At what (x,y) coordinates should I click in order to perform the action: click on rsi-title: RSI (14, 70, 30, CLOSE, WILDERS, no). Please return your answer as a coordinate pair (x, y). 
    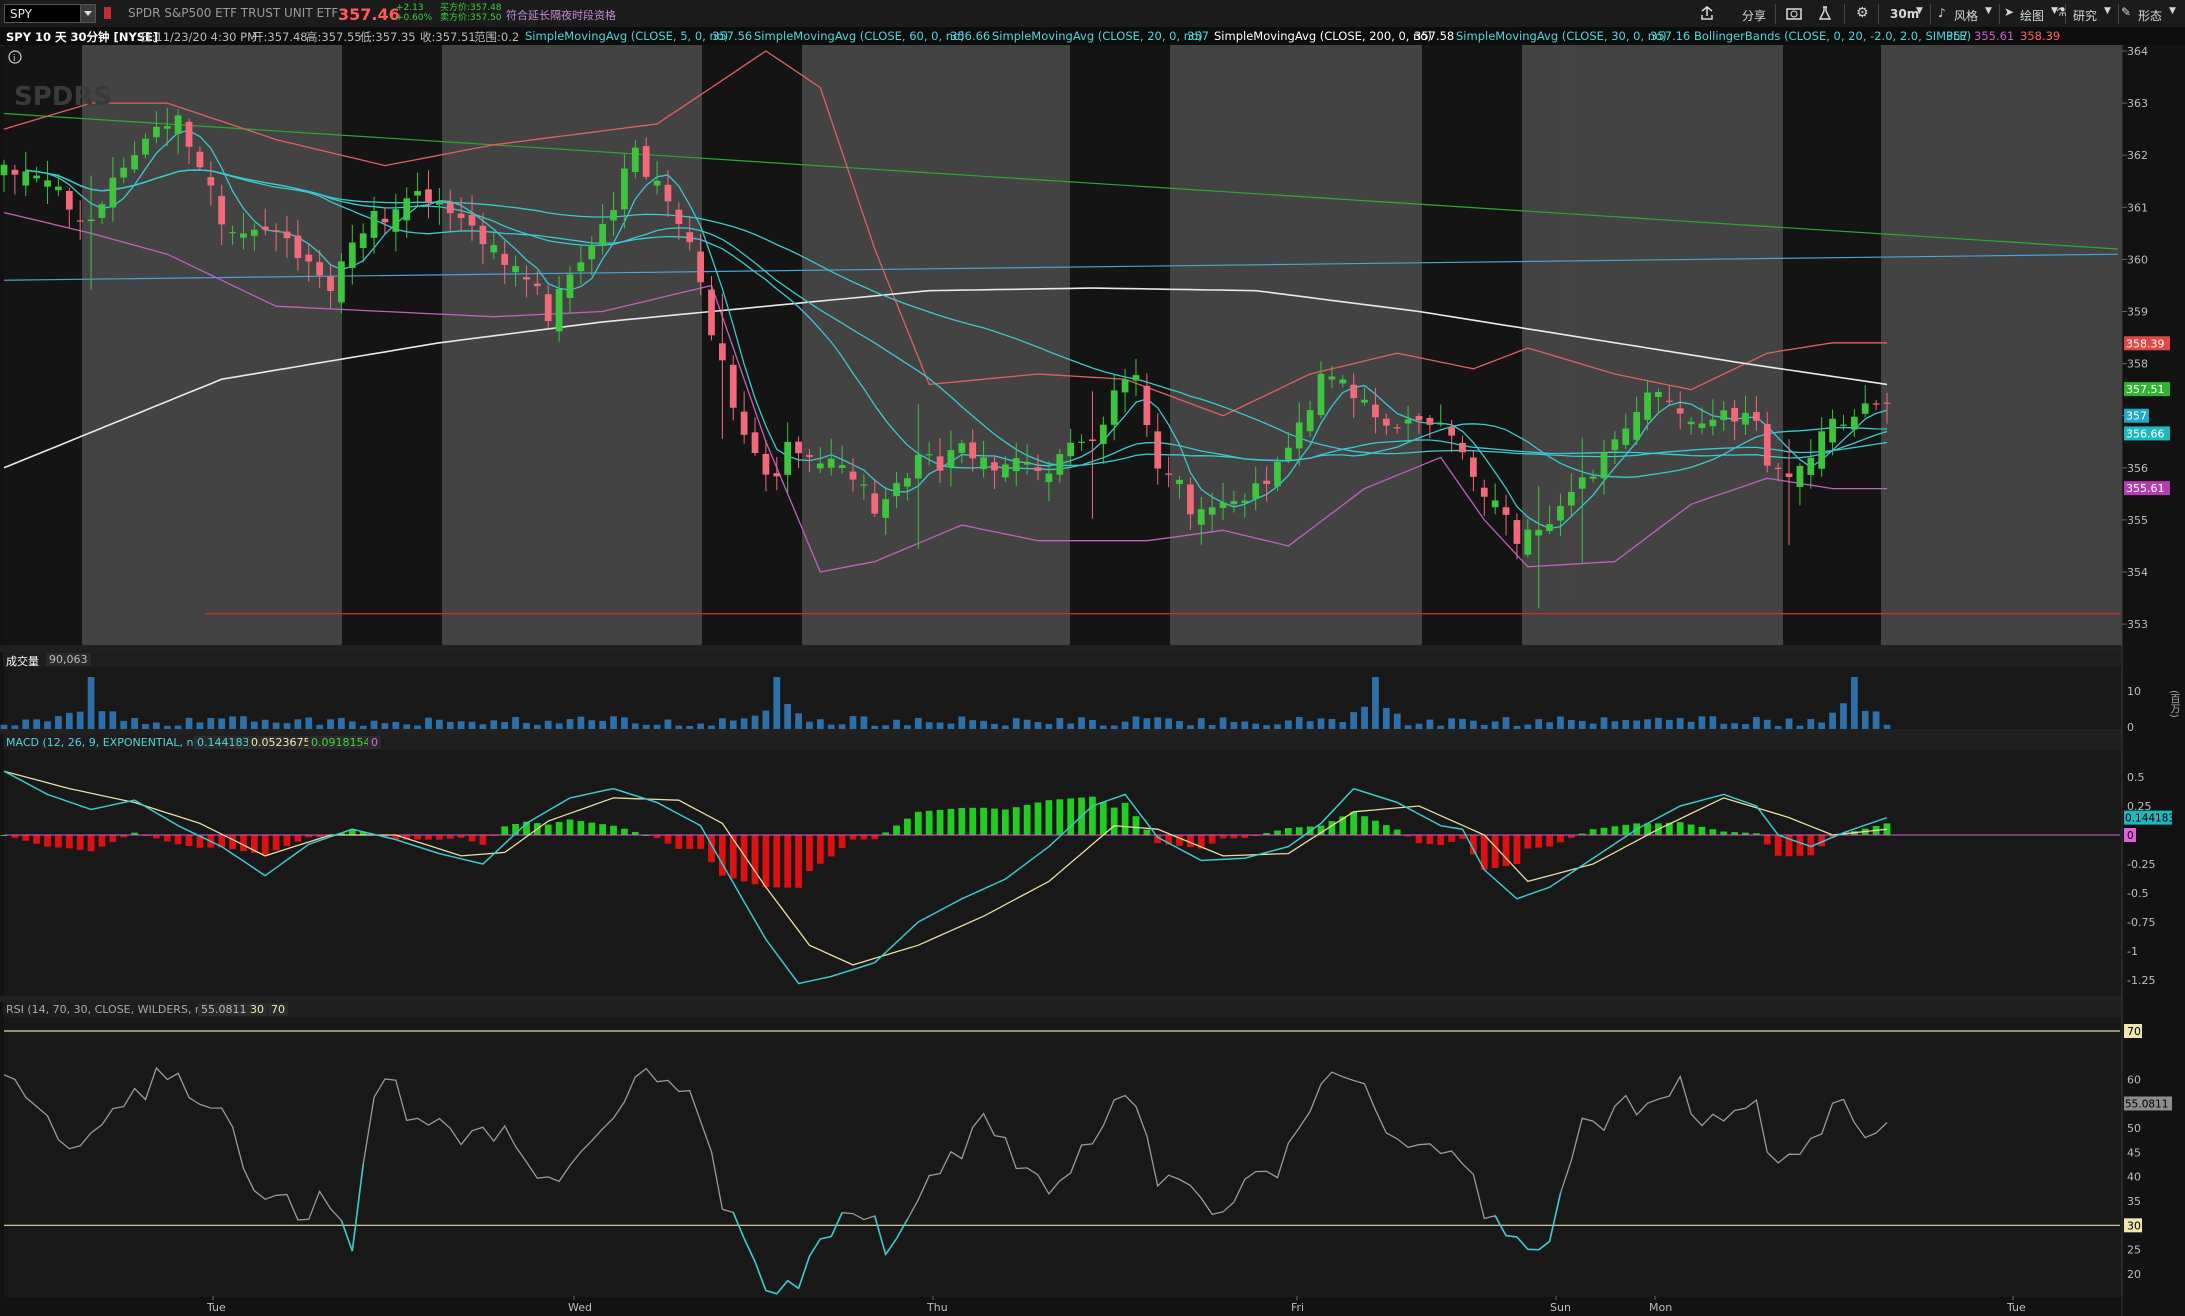
    Looking at the image, I should click on (109, 1009).